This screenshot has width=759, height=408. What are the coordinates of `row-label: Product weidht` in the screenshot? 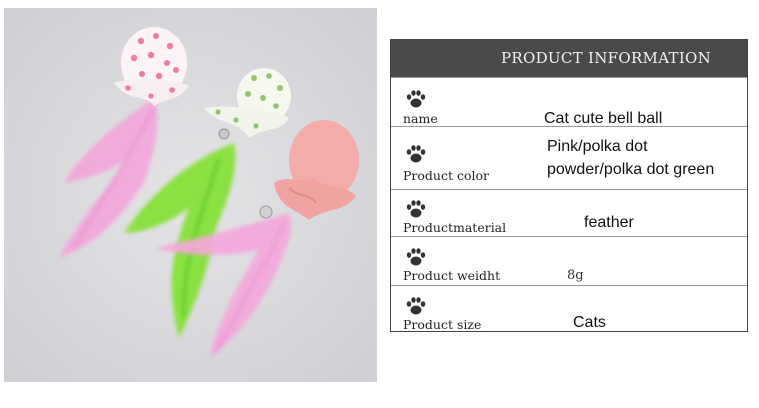 It's located at (452, 275).